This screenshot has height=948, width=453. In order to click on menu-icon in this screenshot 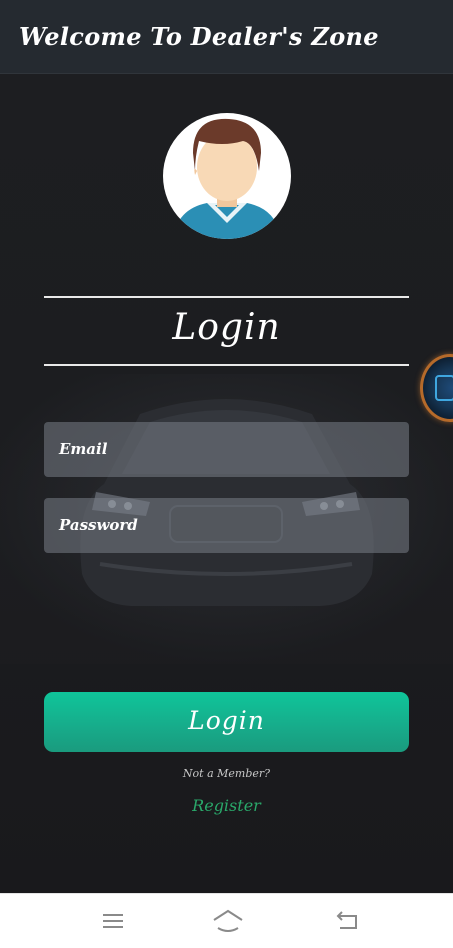, I will do `click(113, 921)`.